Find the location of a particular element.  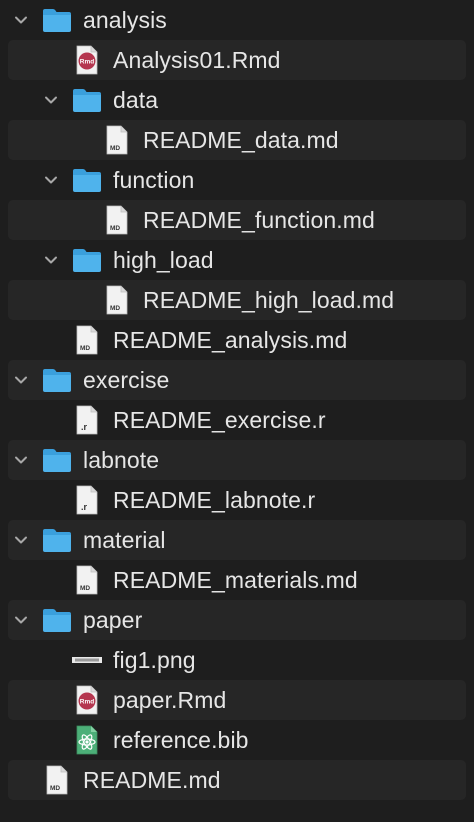

folder-name: material is located at coordinates (124, 540).